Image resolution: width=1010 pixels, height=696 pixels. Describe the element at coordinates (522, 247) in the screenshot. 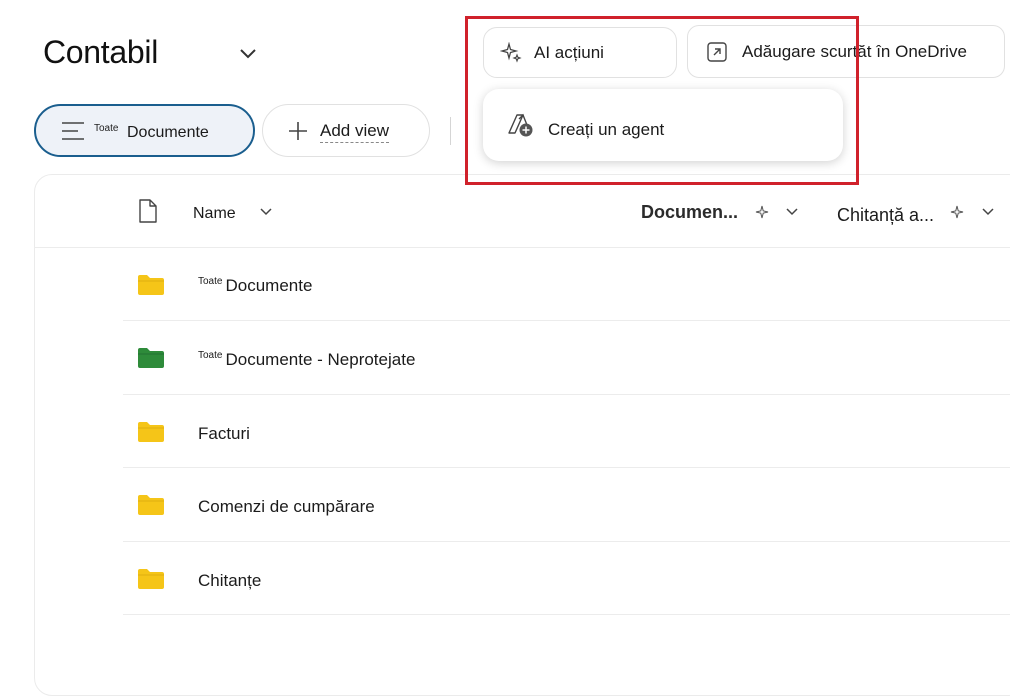

I see `header-divider` at that location.